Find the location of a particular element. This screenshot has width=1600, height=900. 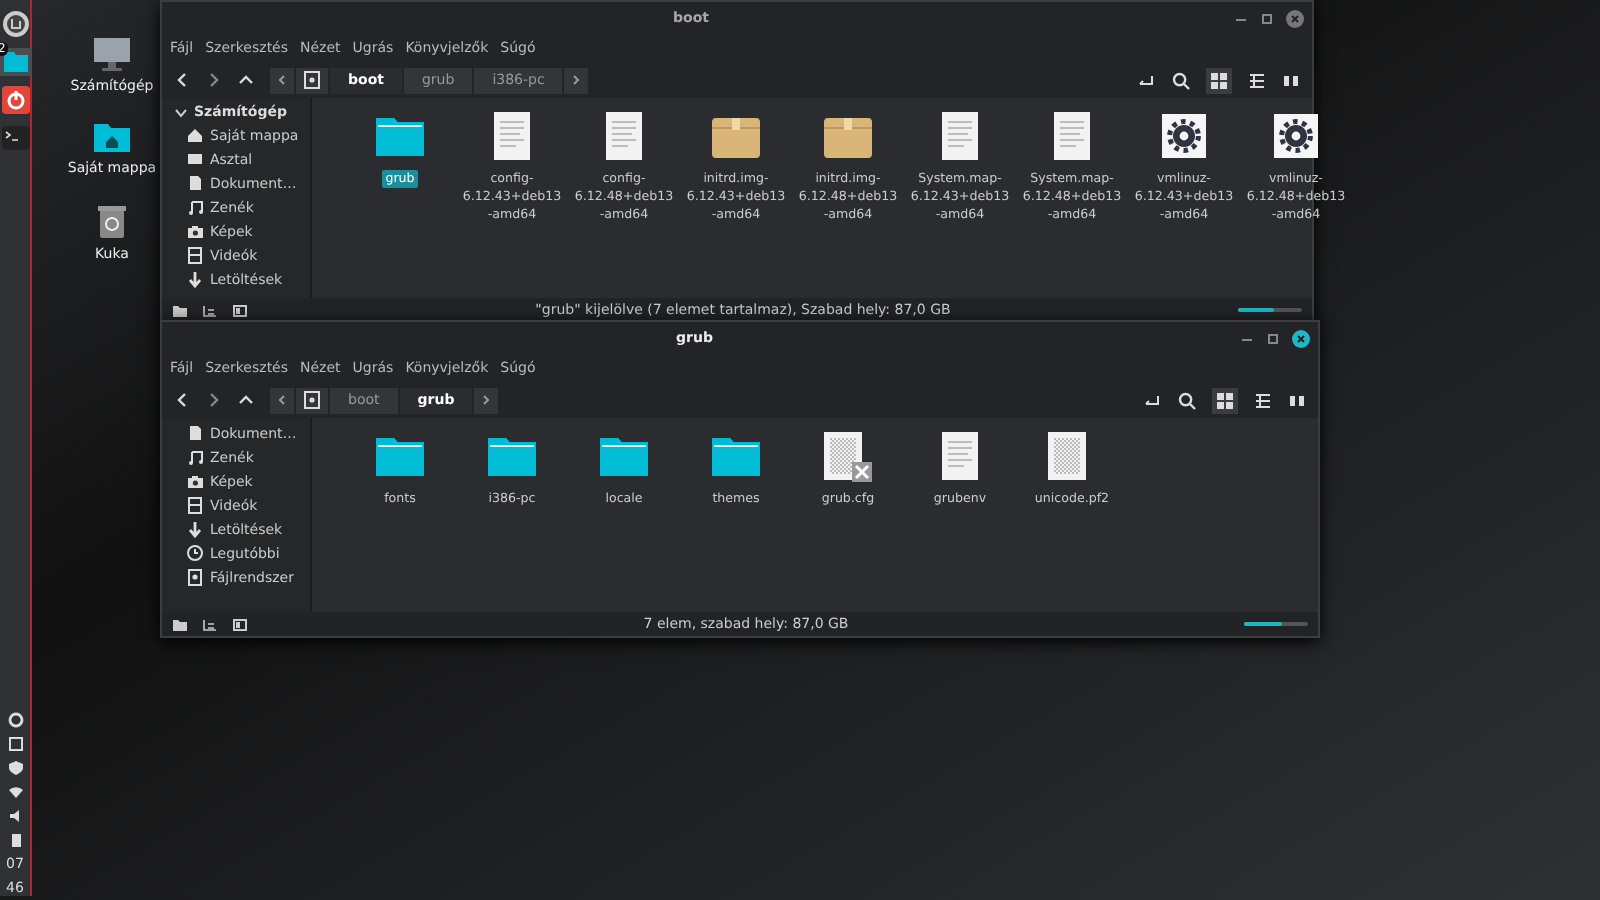

wifi-icon is located at coordinates (15, 792).